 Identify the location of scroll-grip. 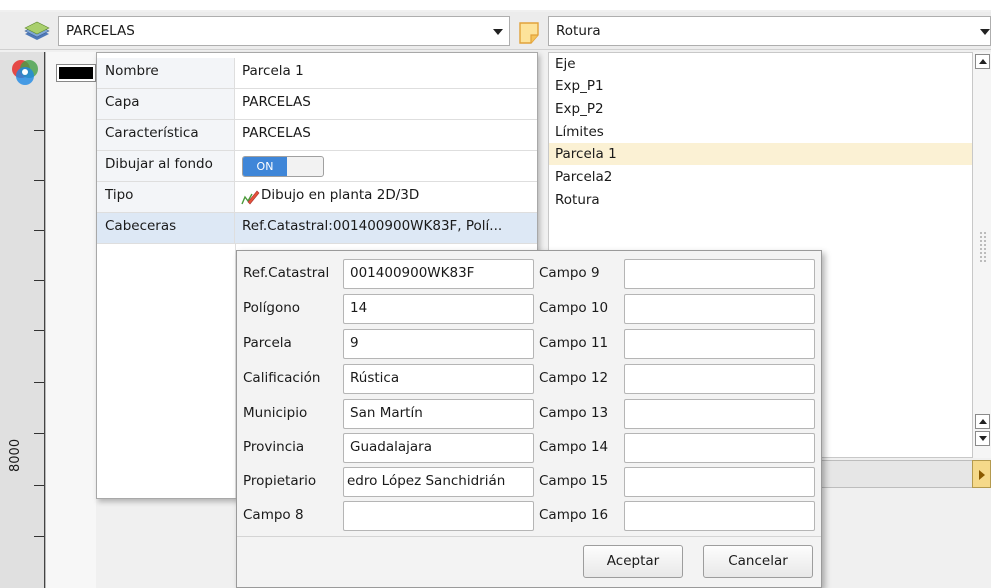
(983, 247).